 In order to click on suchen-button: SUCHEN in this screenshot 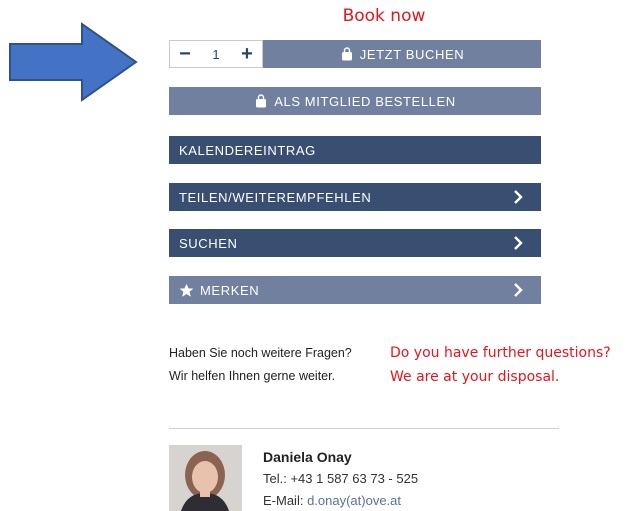, I will do `click(355, 243)`.